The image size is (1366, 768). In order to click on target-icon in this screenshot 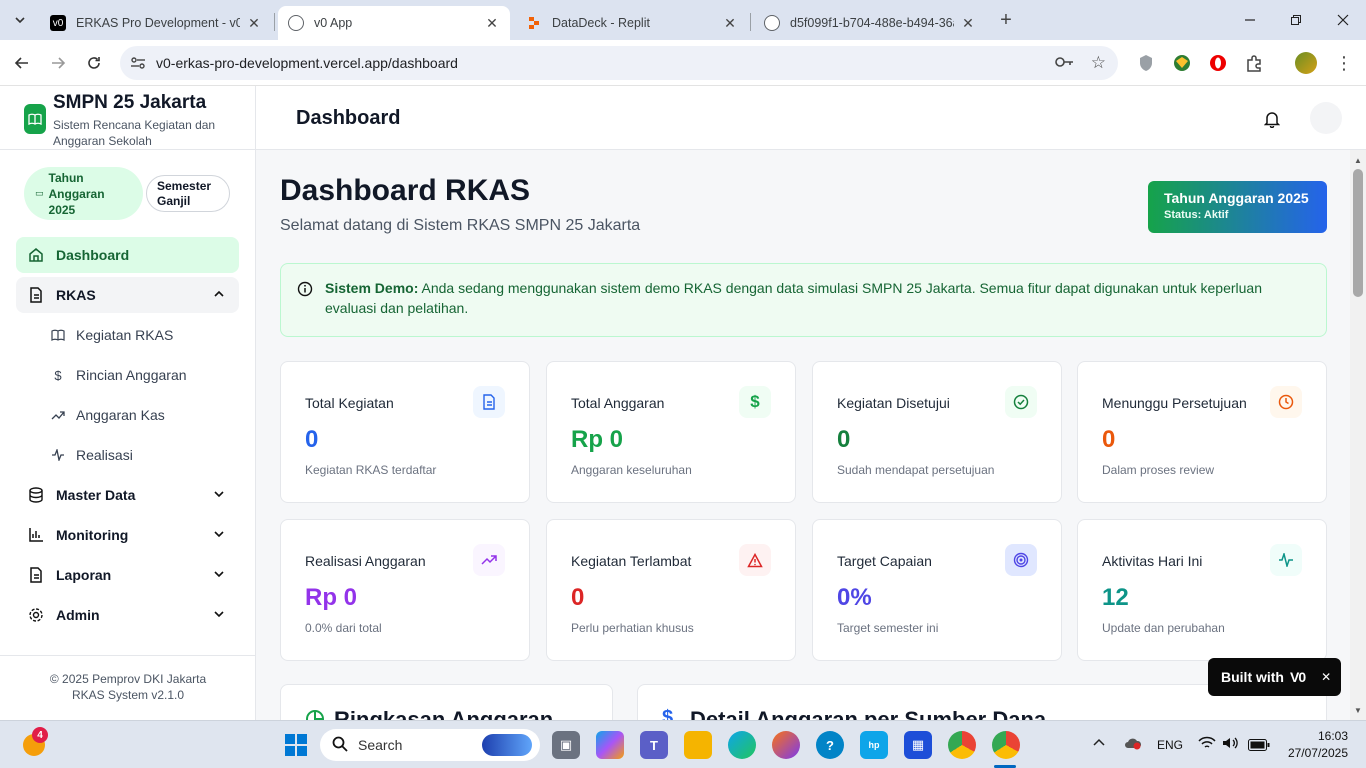, I will do `click(1021, 560)`.